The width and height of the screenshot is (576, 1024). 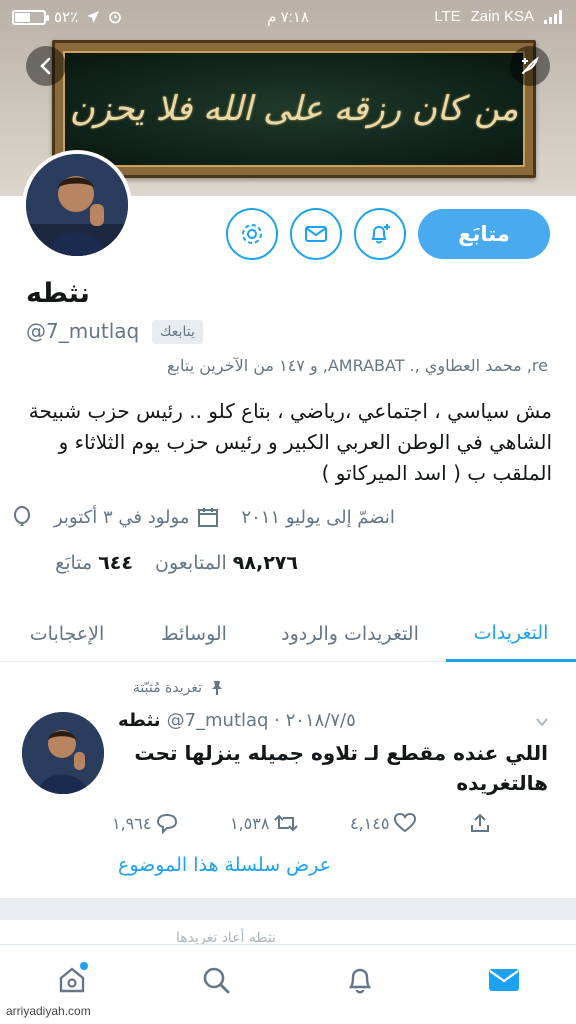 I want to click on show-thread-link: عرض سلسلة هذا الموضوع, so click(x=224, y=865).